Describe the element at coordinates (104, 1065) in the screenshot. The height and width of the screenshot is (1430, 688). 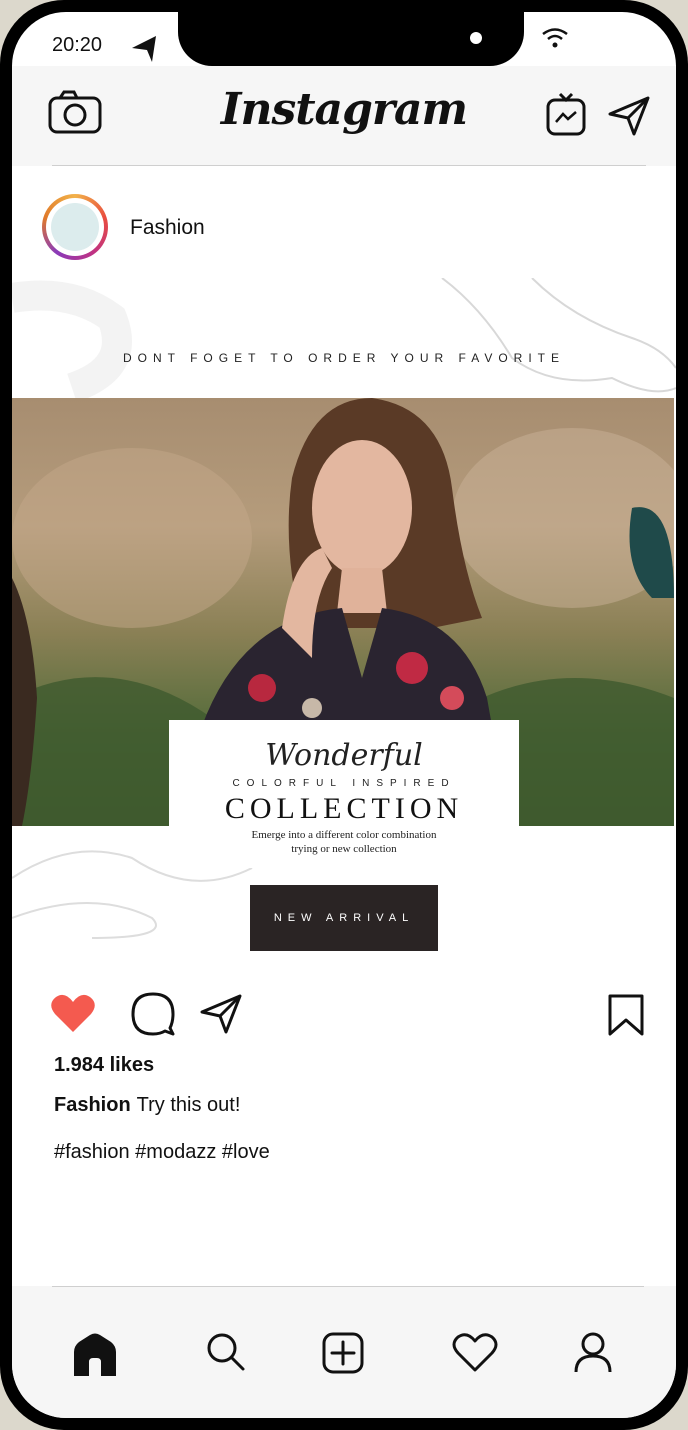
I see `likes-count: 1.984 likes` at that location.